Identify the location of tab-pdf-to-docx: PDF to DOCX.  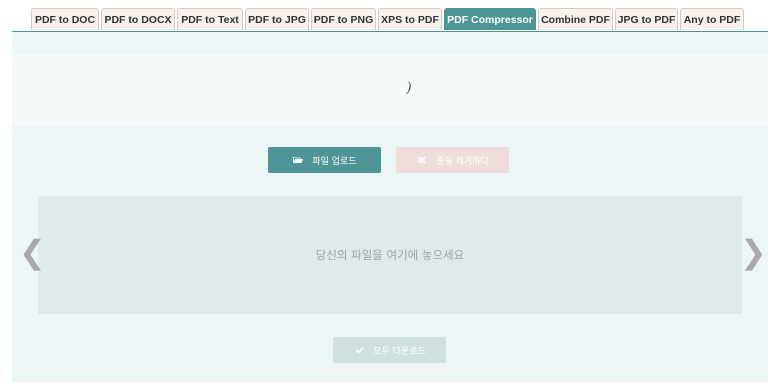
(138, 19).